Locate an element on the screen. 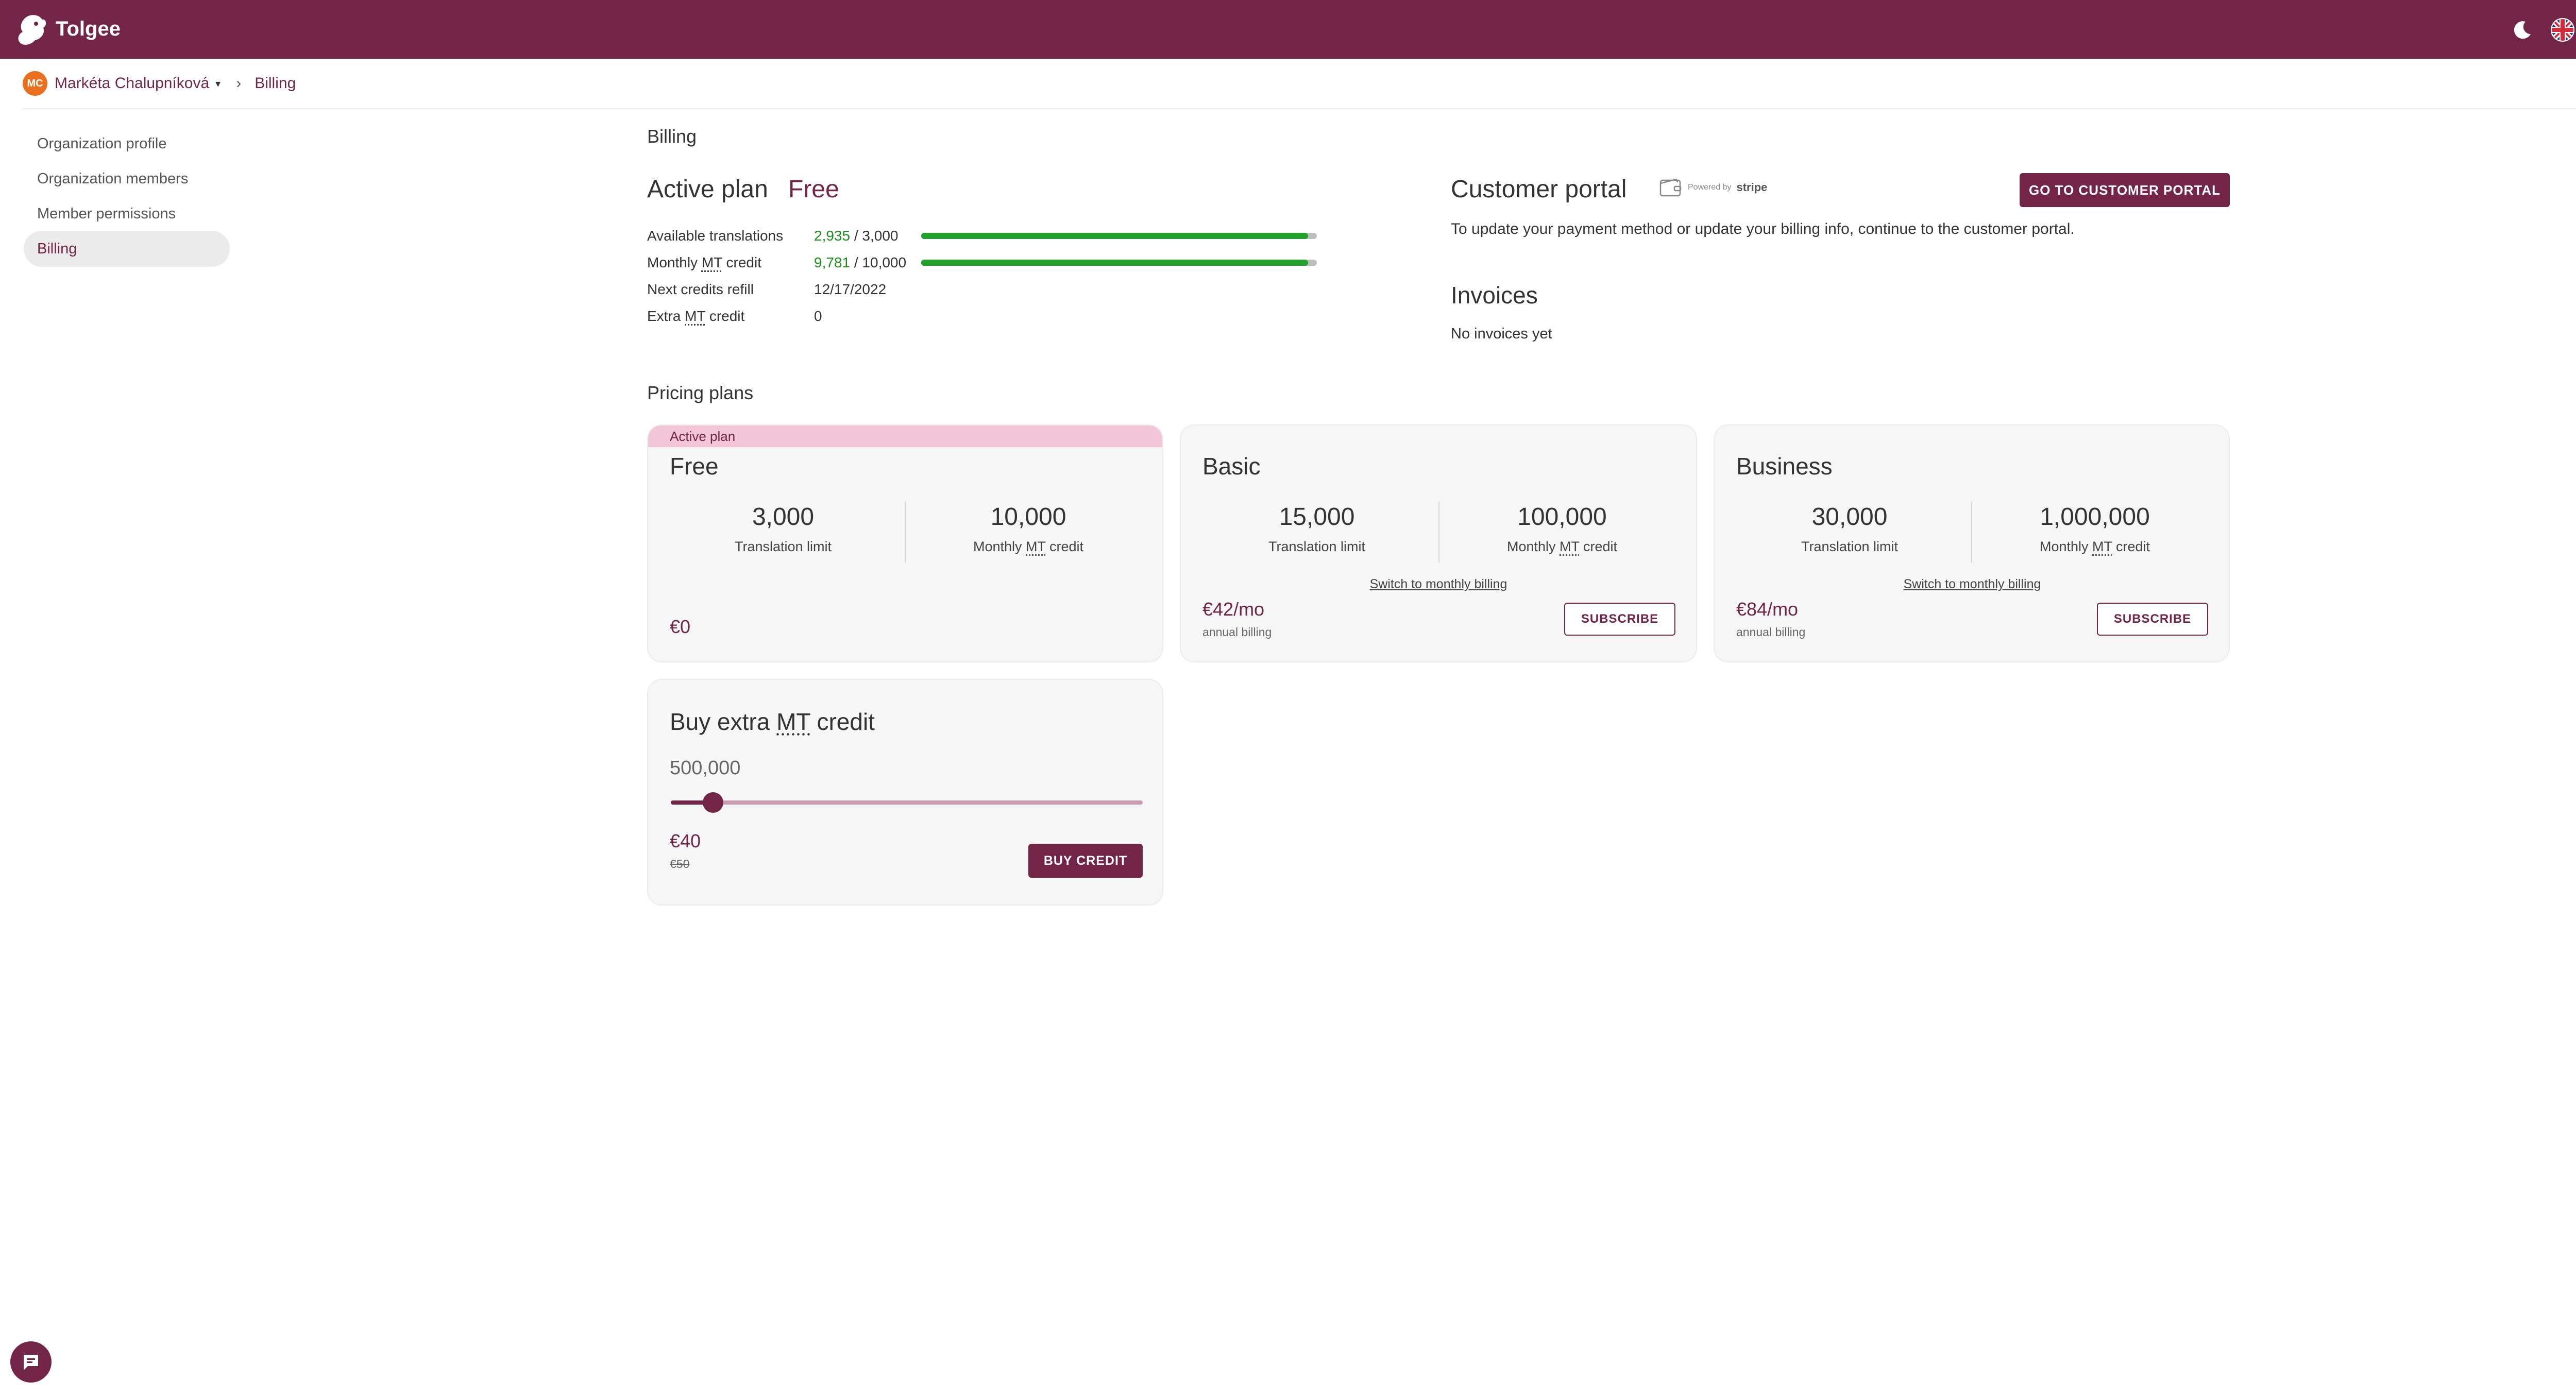 This screenshot has width=2576, height=1398. app-name: Tolgee is located at coordinates (88, 29).